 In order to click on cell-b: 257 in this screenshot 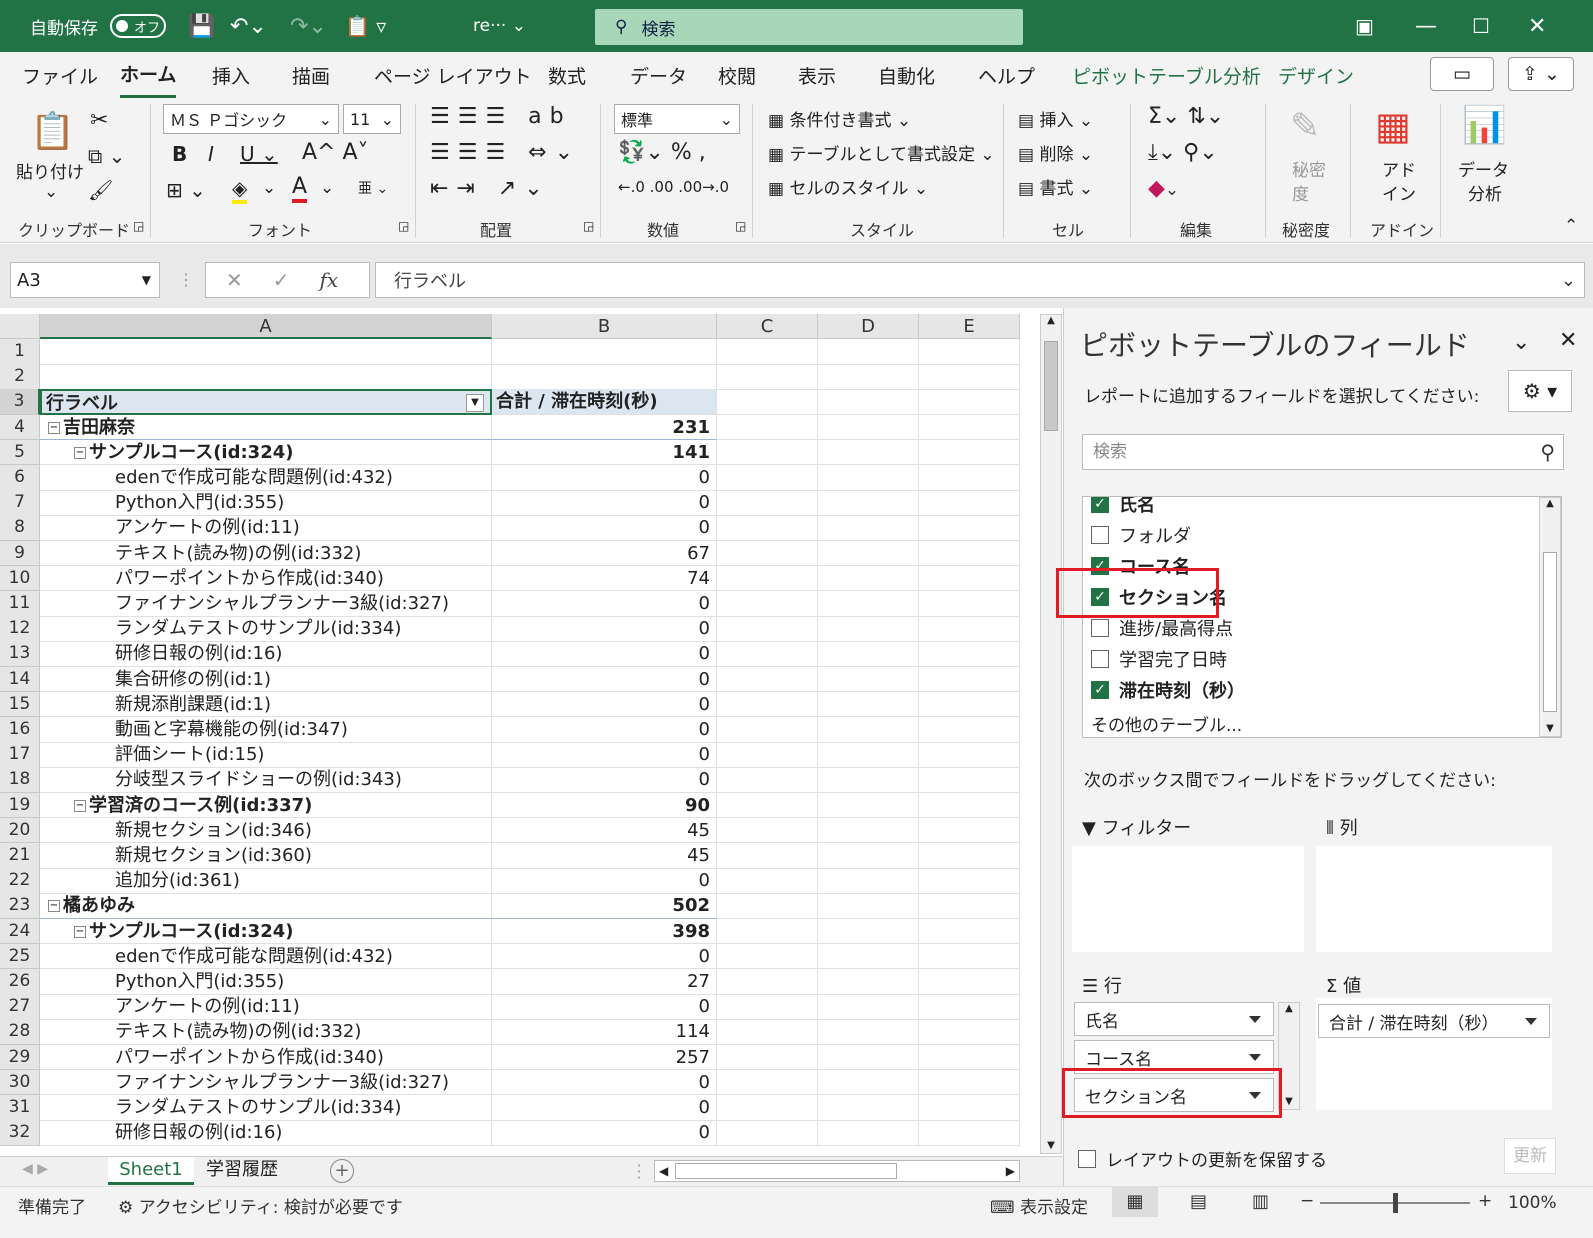, I will do `click(604, 1057)`.